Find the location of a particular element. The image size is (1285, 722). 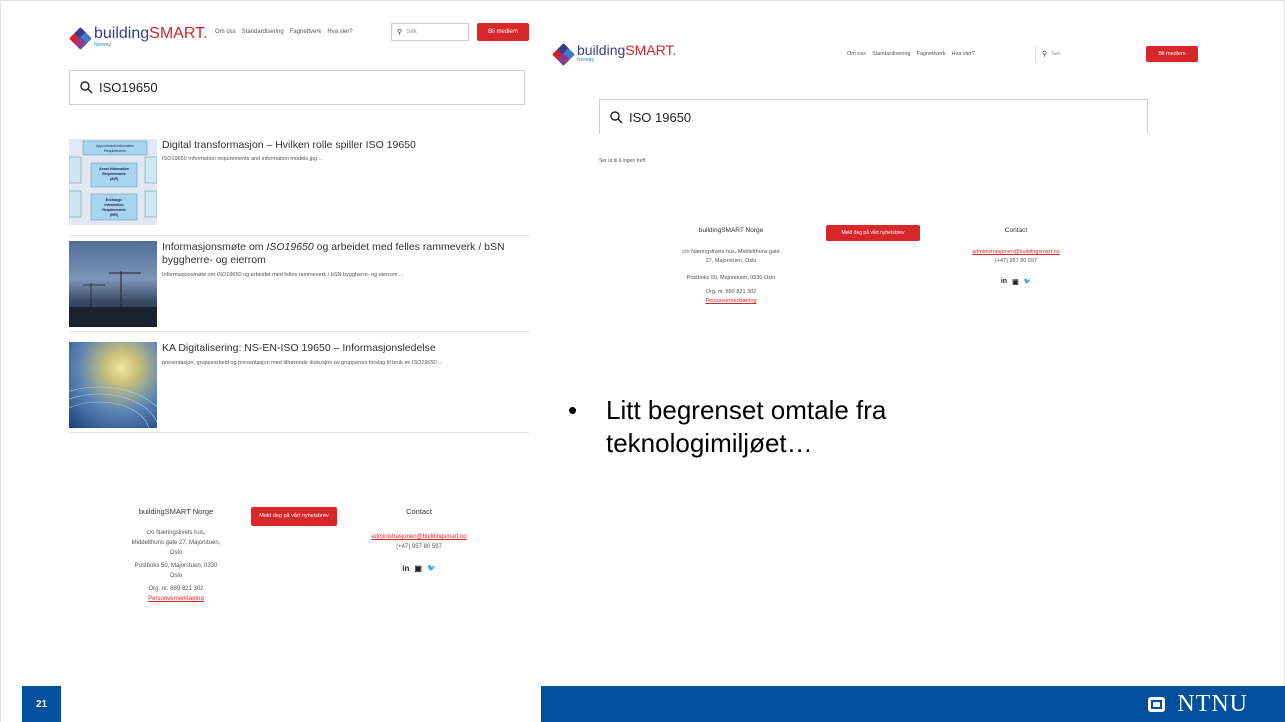

footer-address-line: 27, Majorstuen, Oslo is located at coordinates (731, 261).